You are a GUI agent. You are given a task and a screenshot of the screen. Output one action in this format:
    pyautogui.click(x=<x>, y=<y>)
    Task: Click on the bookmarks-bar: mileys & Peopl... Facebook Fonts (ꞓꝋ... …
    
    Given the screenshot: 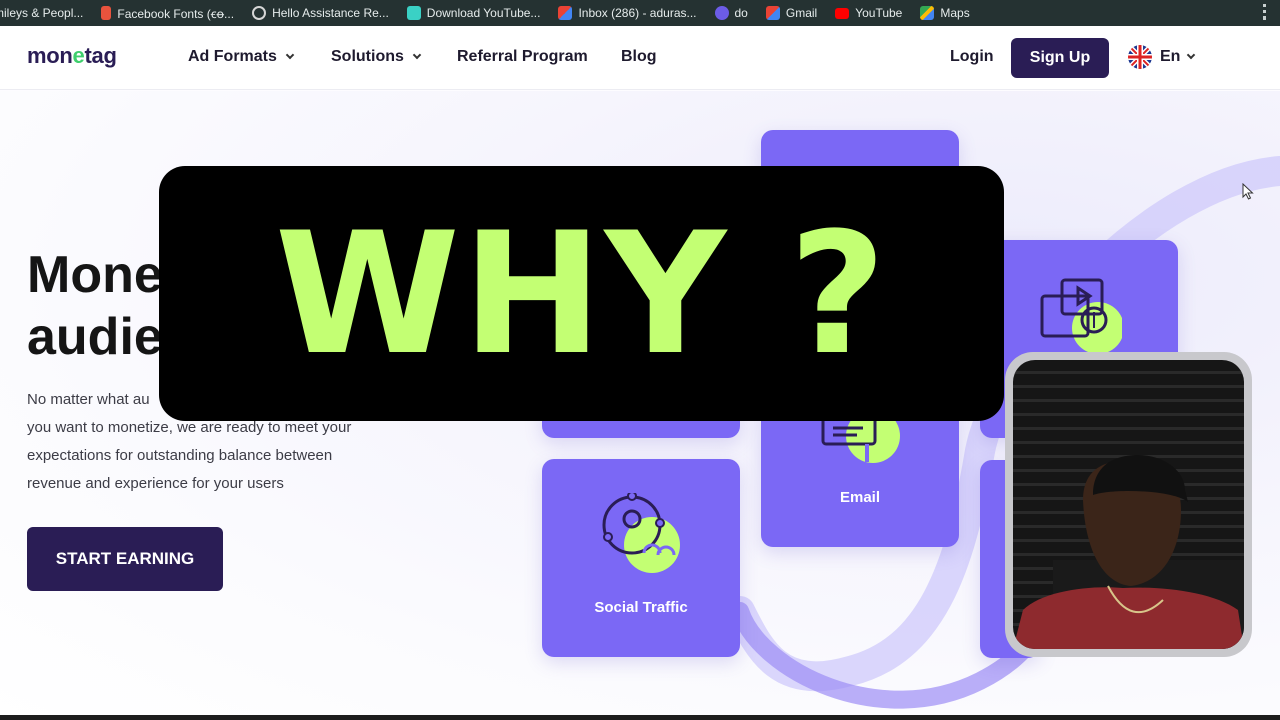 What is the action you would take?
    pyautogui.click(x=640, y=13)
    